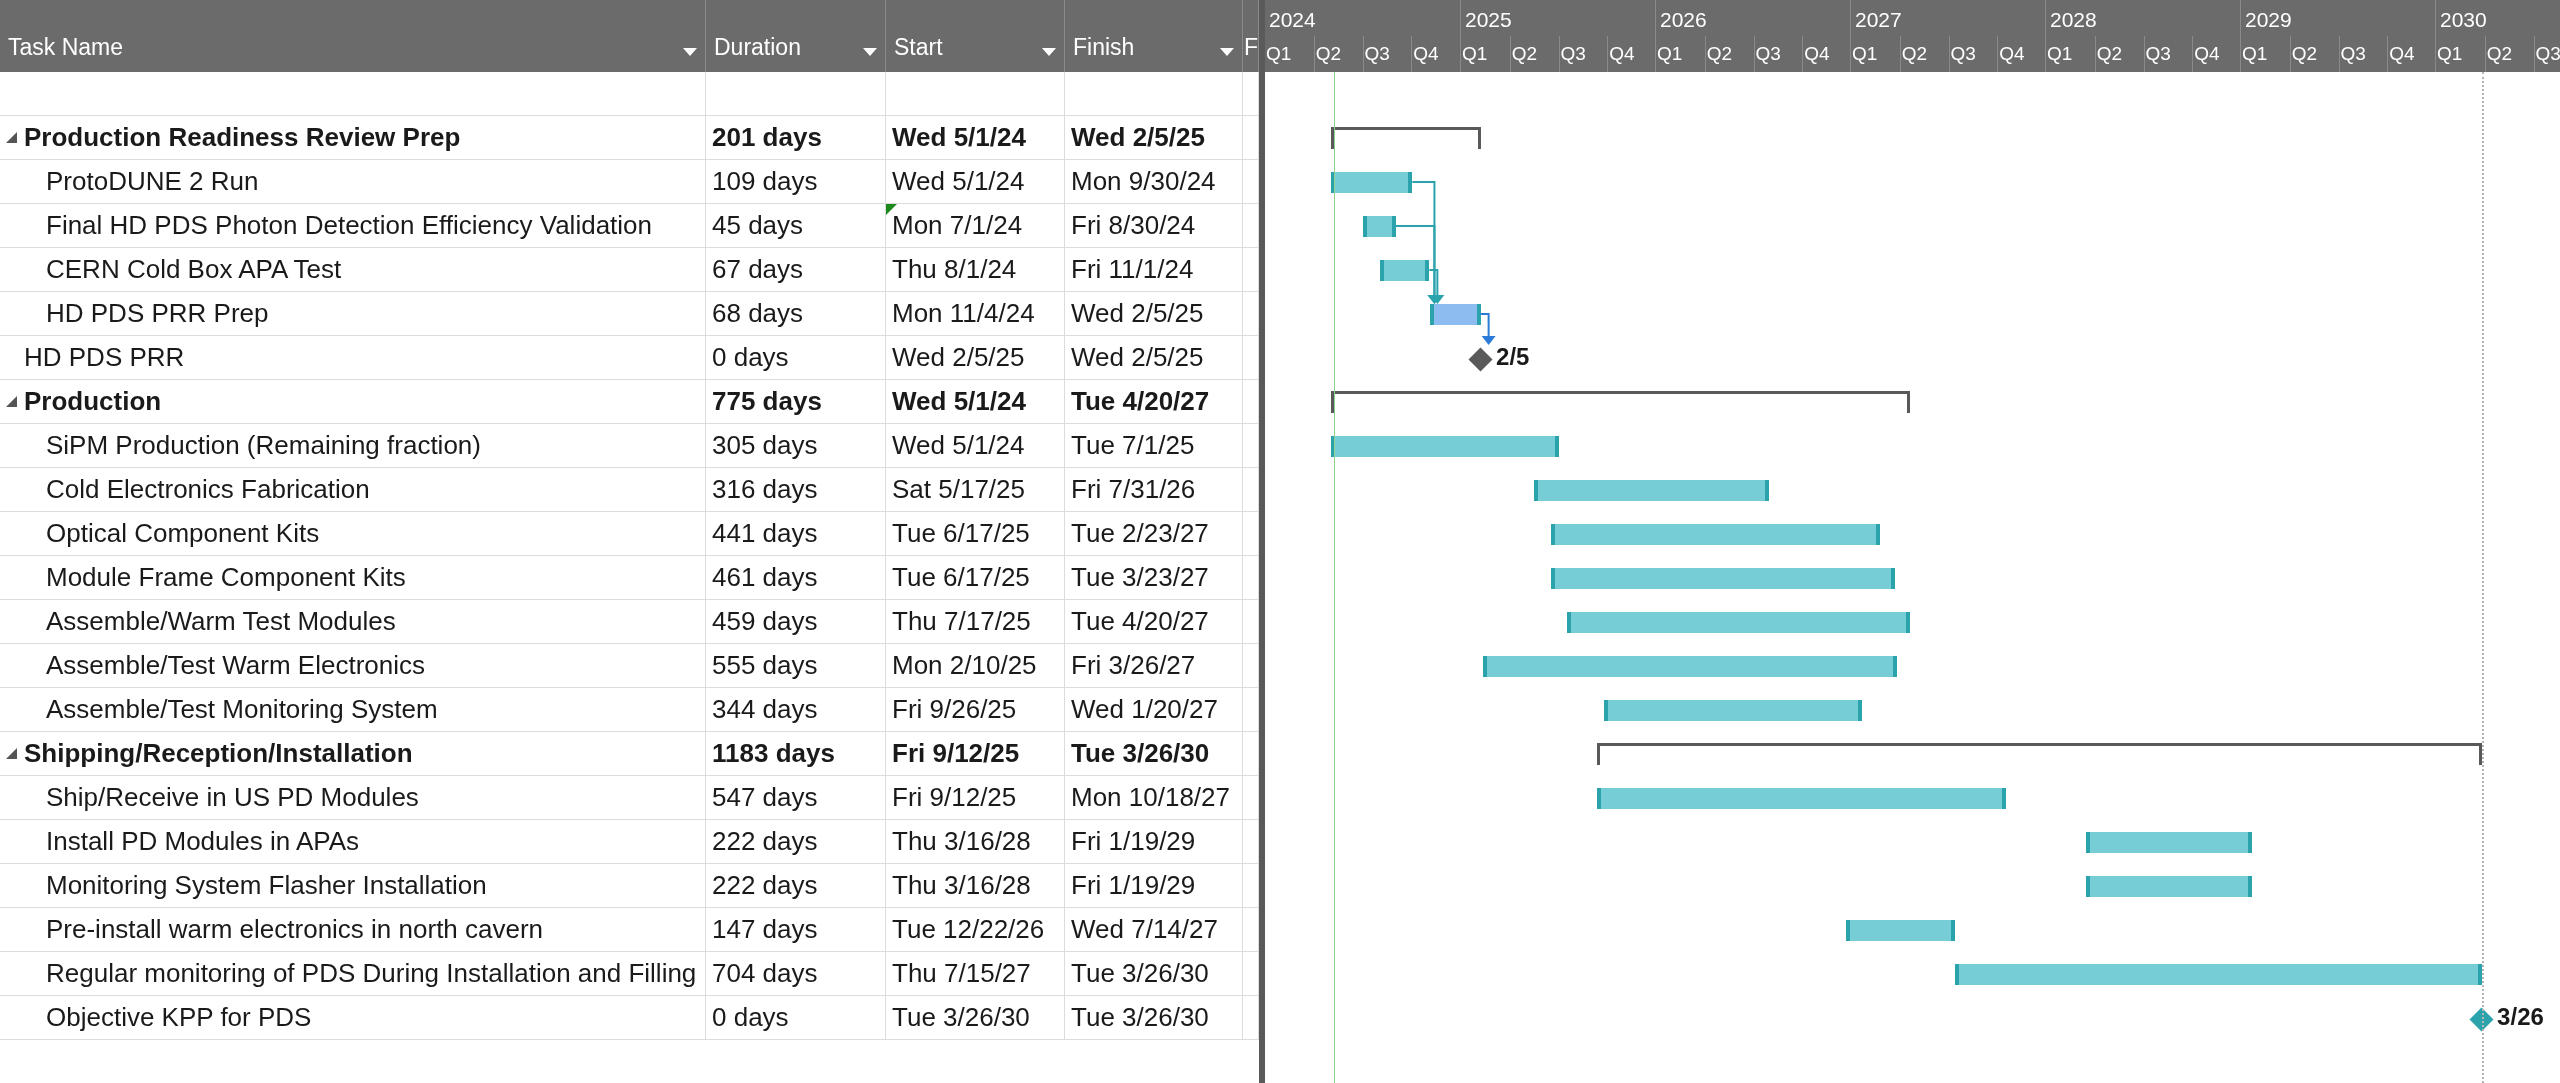 This screenshot has width=2560, height=1083. Describe the element at coordinates (93, 401) in the screenshot. I see `task-name: Production` at that location.